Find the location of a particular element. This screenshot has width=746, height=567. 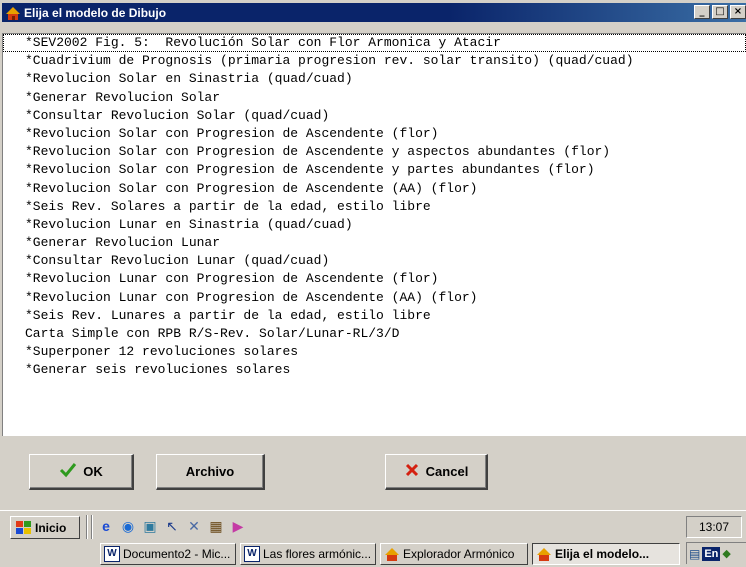

task-explorador: Explorador Armónico is located at coordinates (454, 554).